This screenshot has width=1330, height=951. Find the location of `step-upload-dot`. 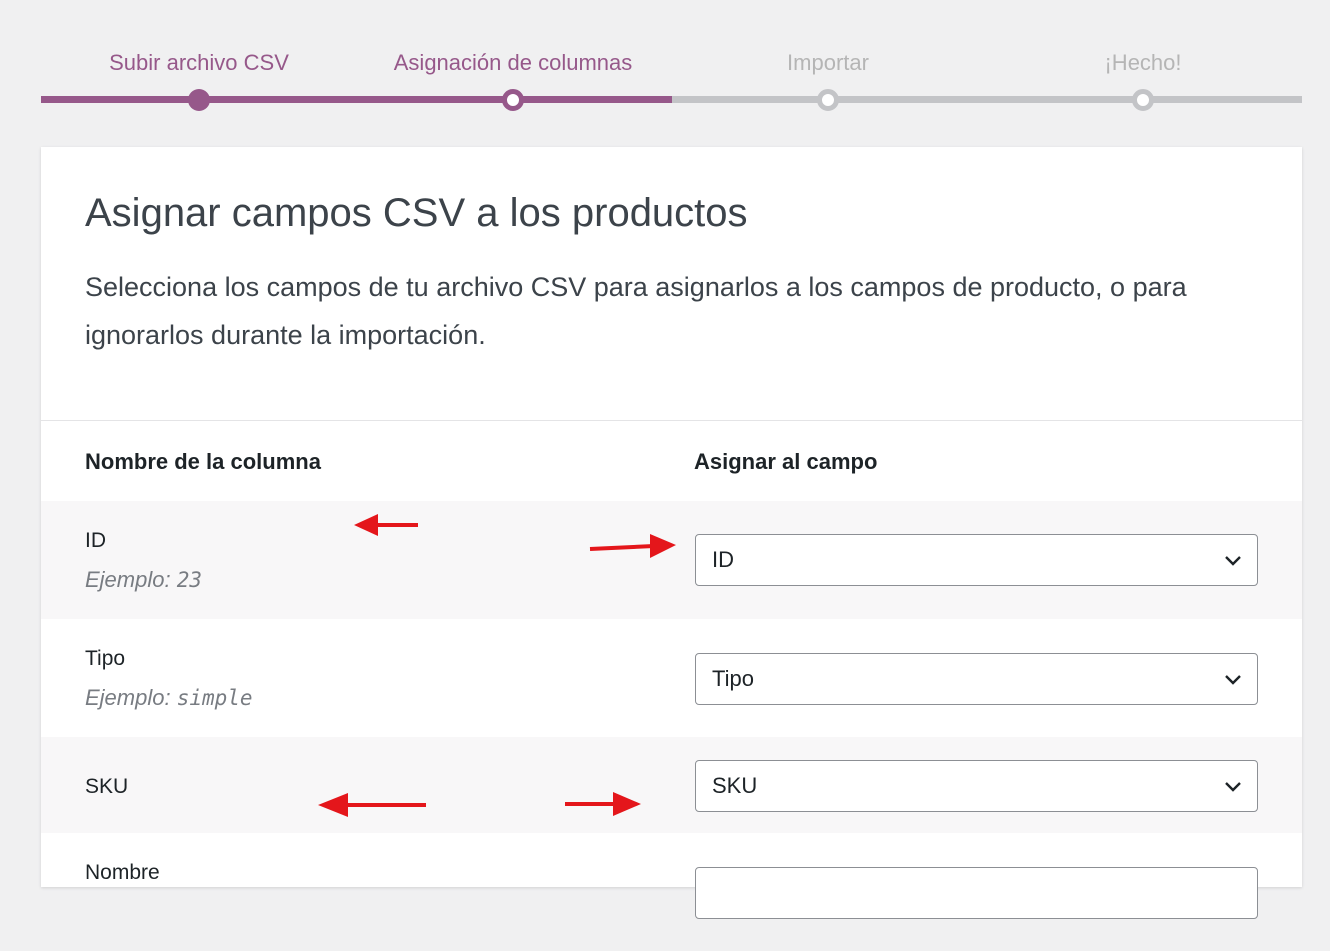

step-upload-dot is located at coordinates (199, 100).